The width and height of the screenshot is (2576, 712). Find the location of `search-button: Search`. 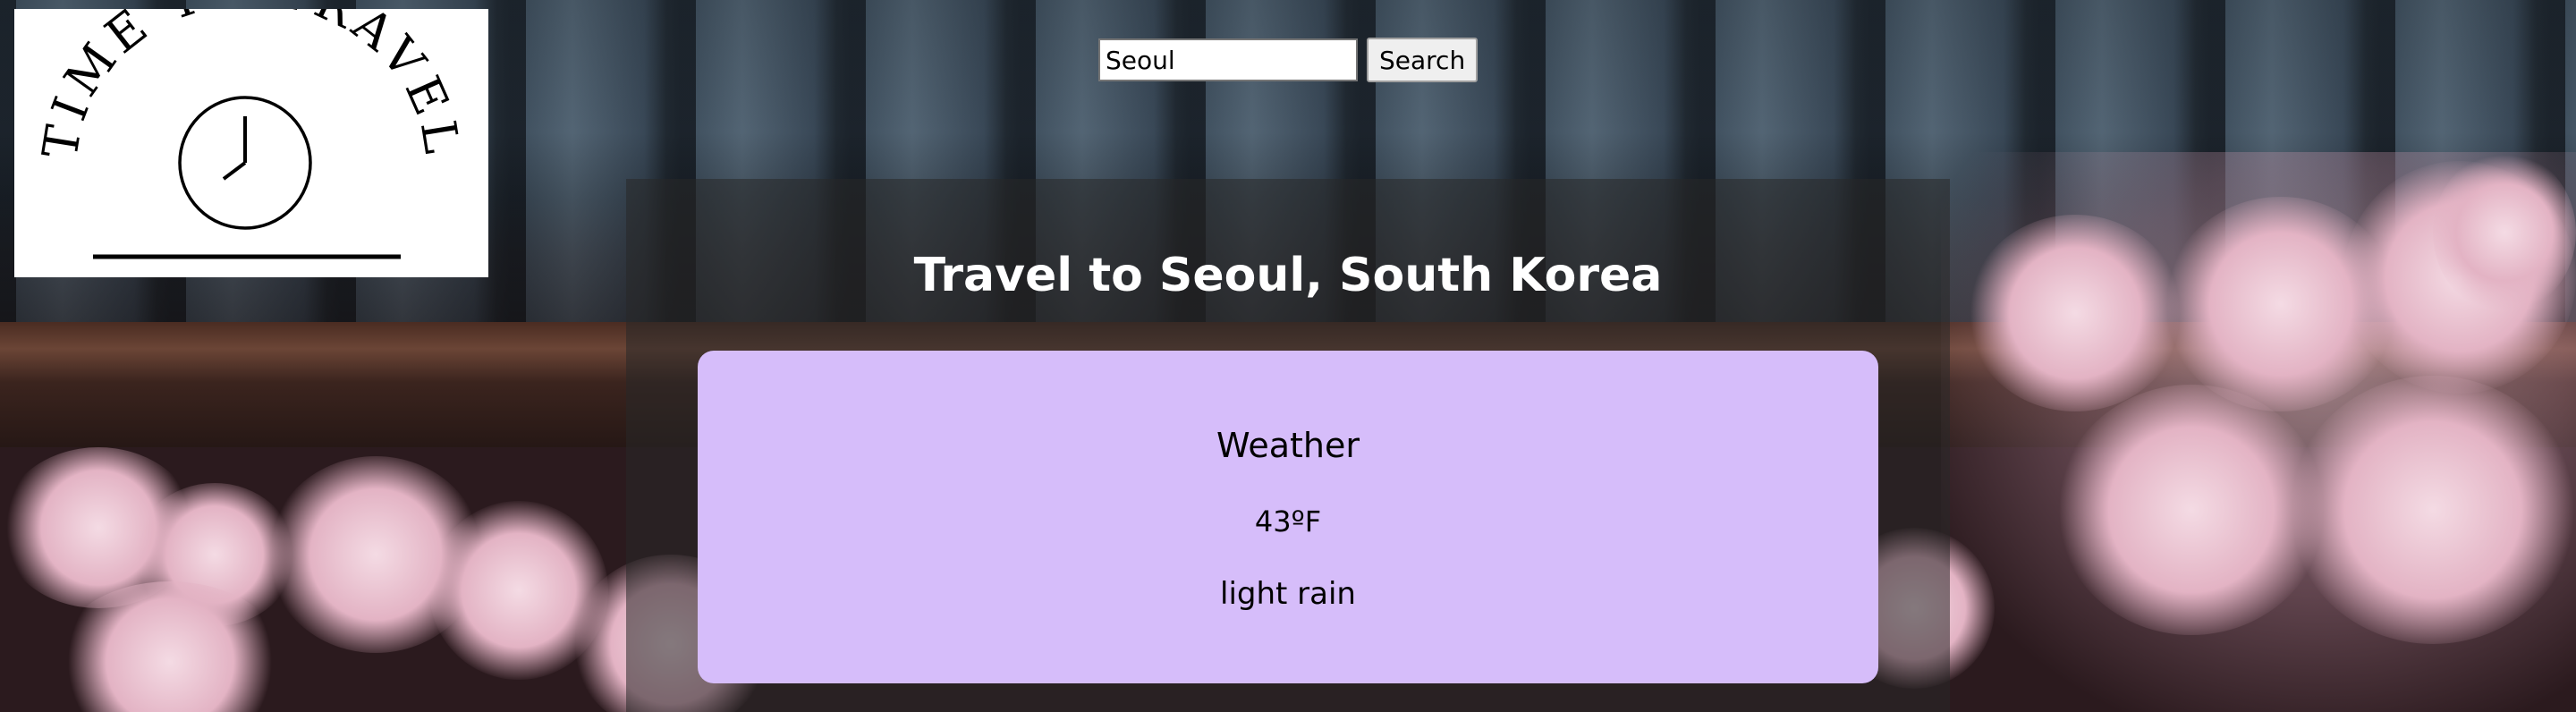

search-button: Search is located at coordinates (1423, 60).